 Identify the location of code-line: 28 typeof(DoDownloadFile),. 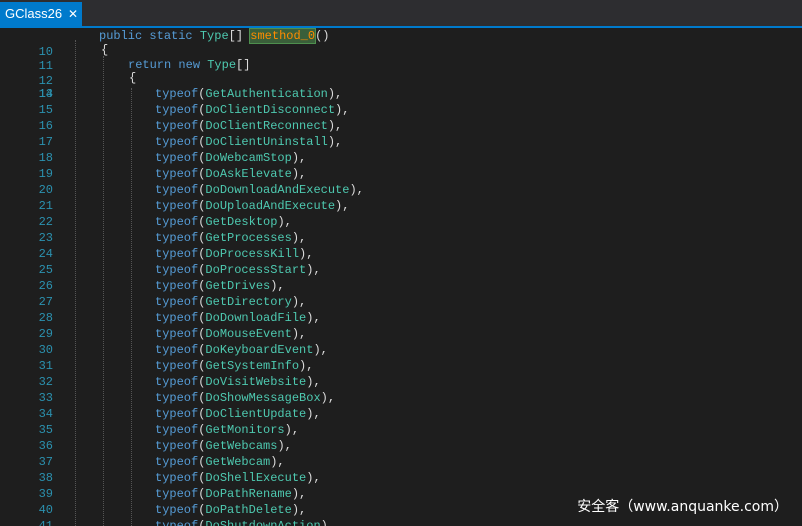
(401, 318).